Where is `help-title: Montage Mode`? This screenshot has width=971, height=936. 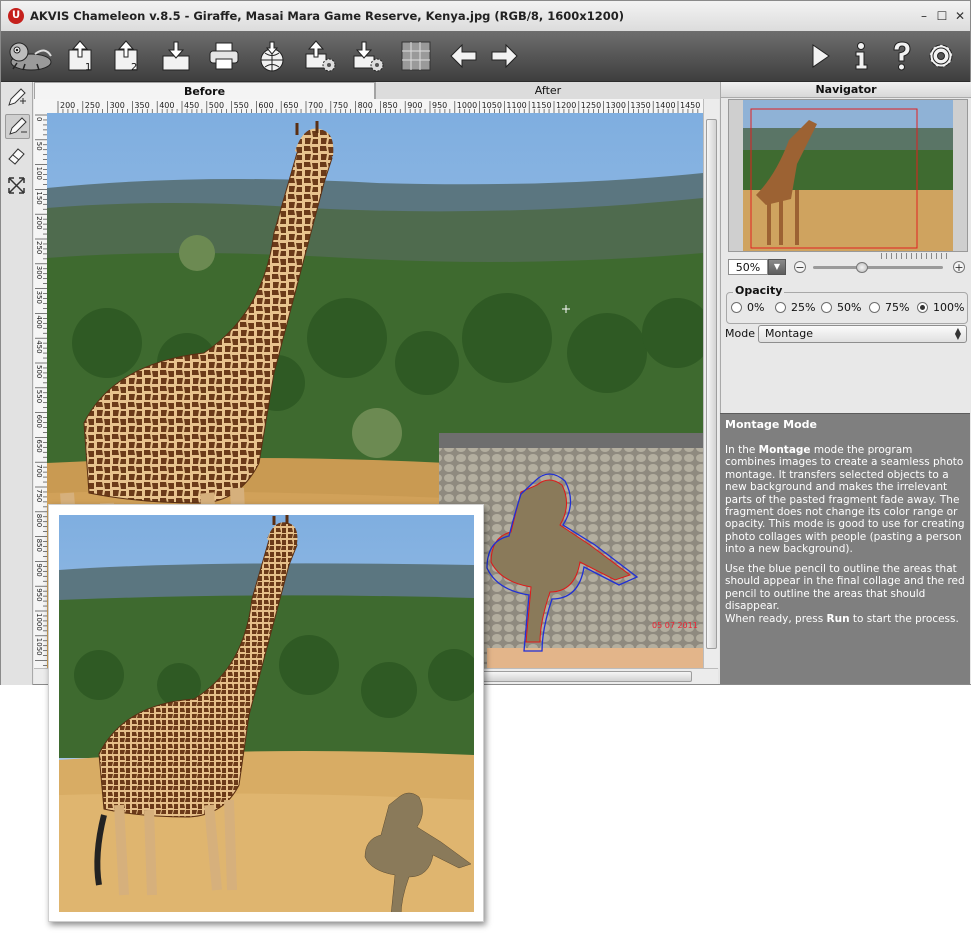 help-title: Montage Mode is located at coordinates (771, 424).